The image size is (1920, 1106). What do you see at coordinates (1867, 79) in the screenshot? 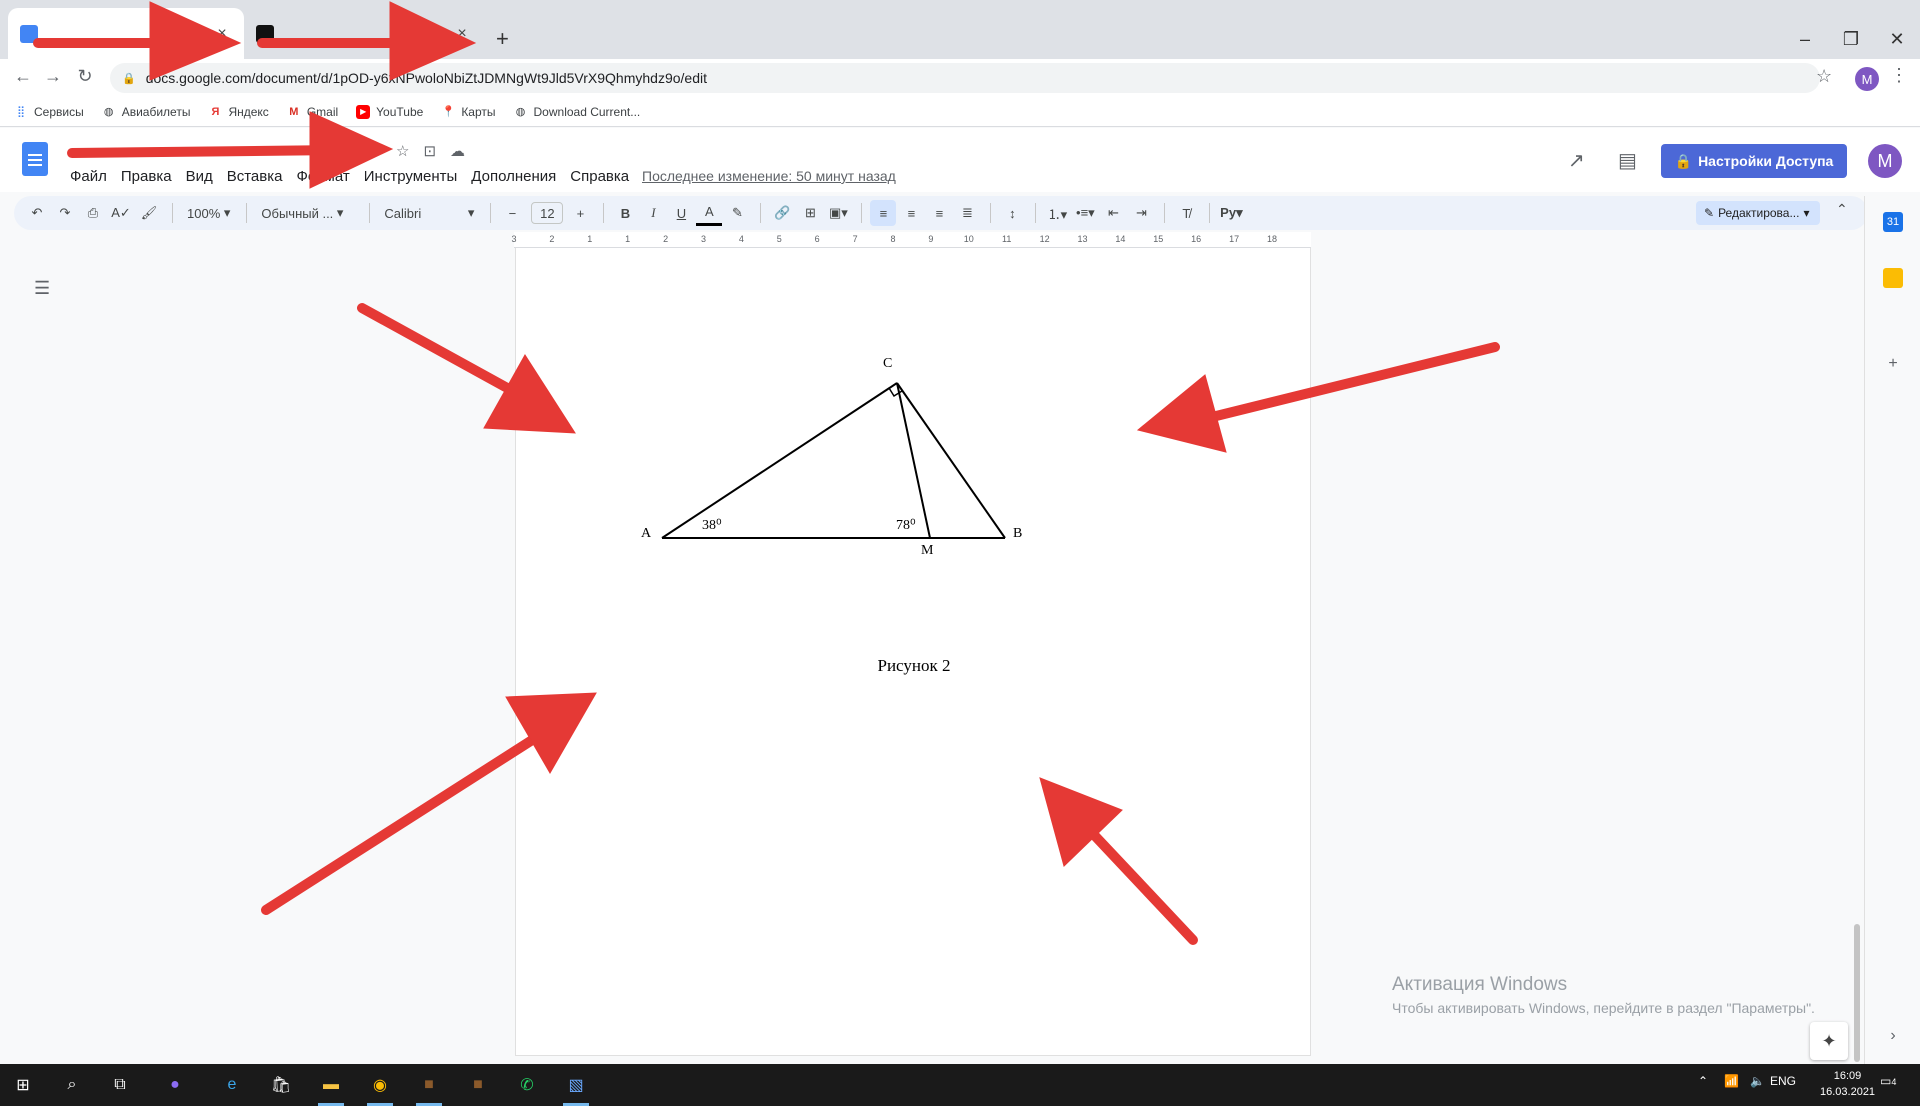
I see `profile-avatar: M` at bounding box center [1867, 79].